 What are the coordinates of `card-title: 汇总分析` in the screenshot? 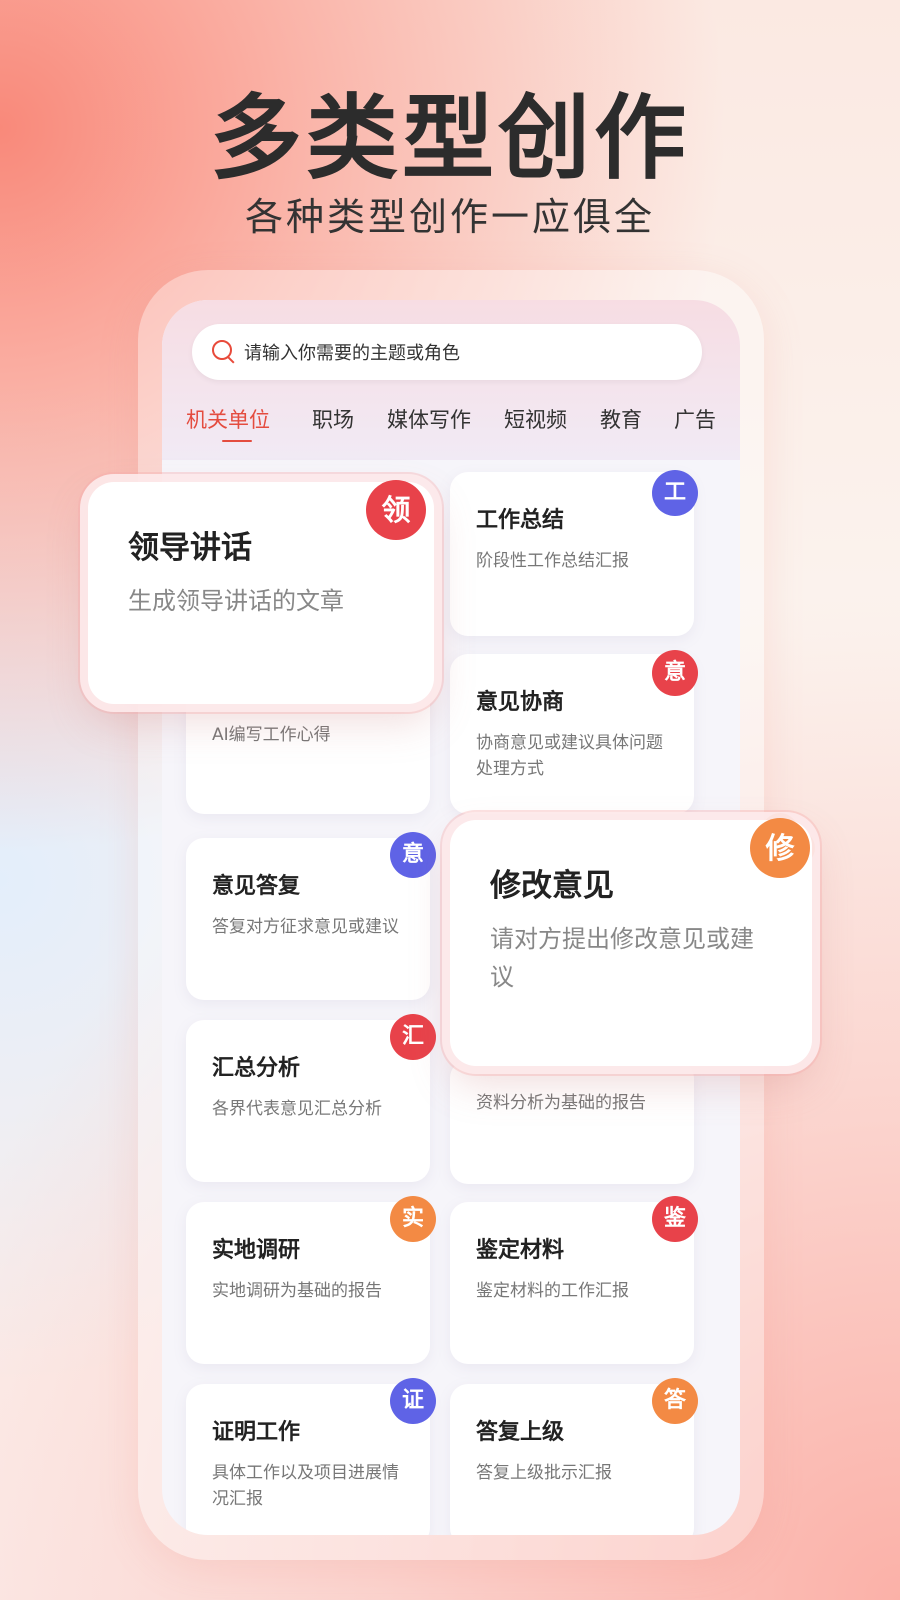 It's located at (256, 1068).